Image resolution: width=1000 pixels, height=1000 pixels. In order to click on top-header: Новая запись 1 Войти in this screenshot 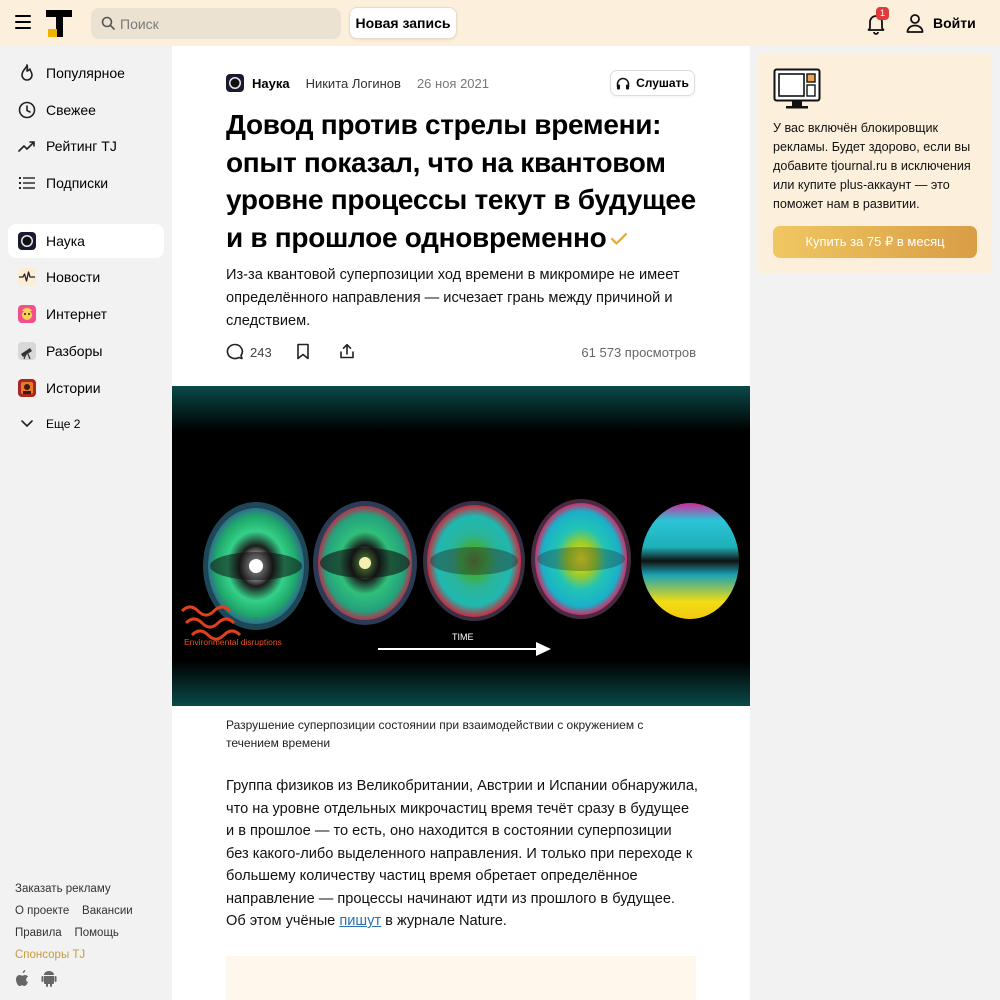, I will do `click(500, 23)`.